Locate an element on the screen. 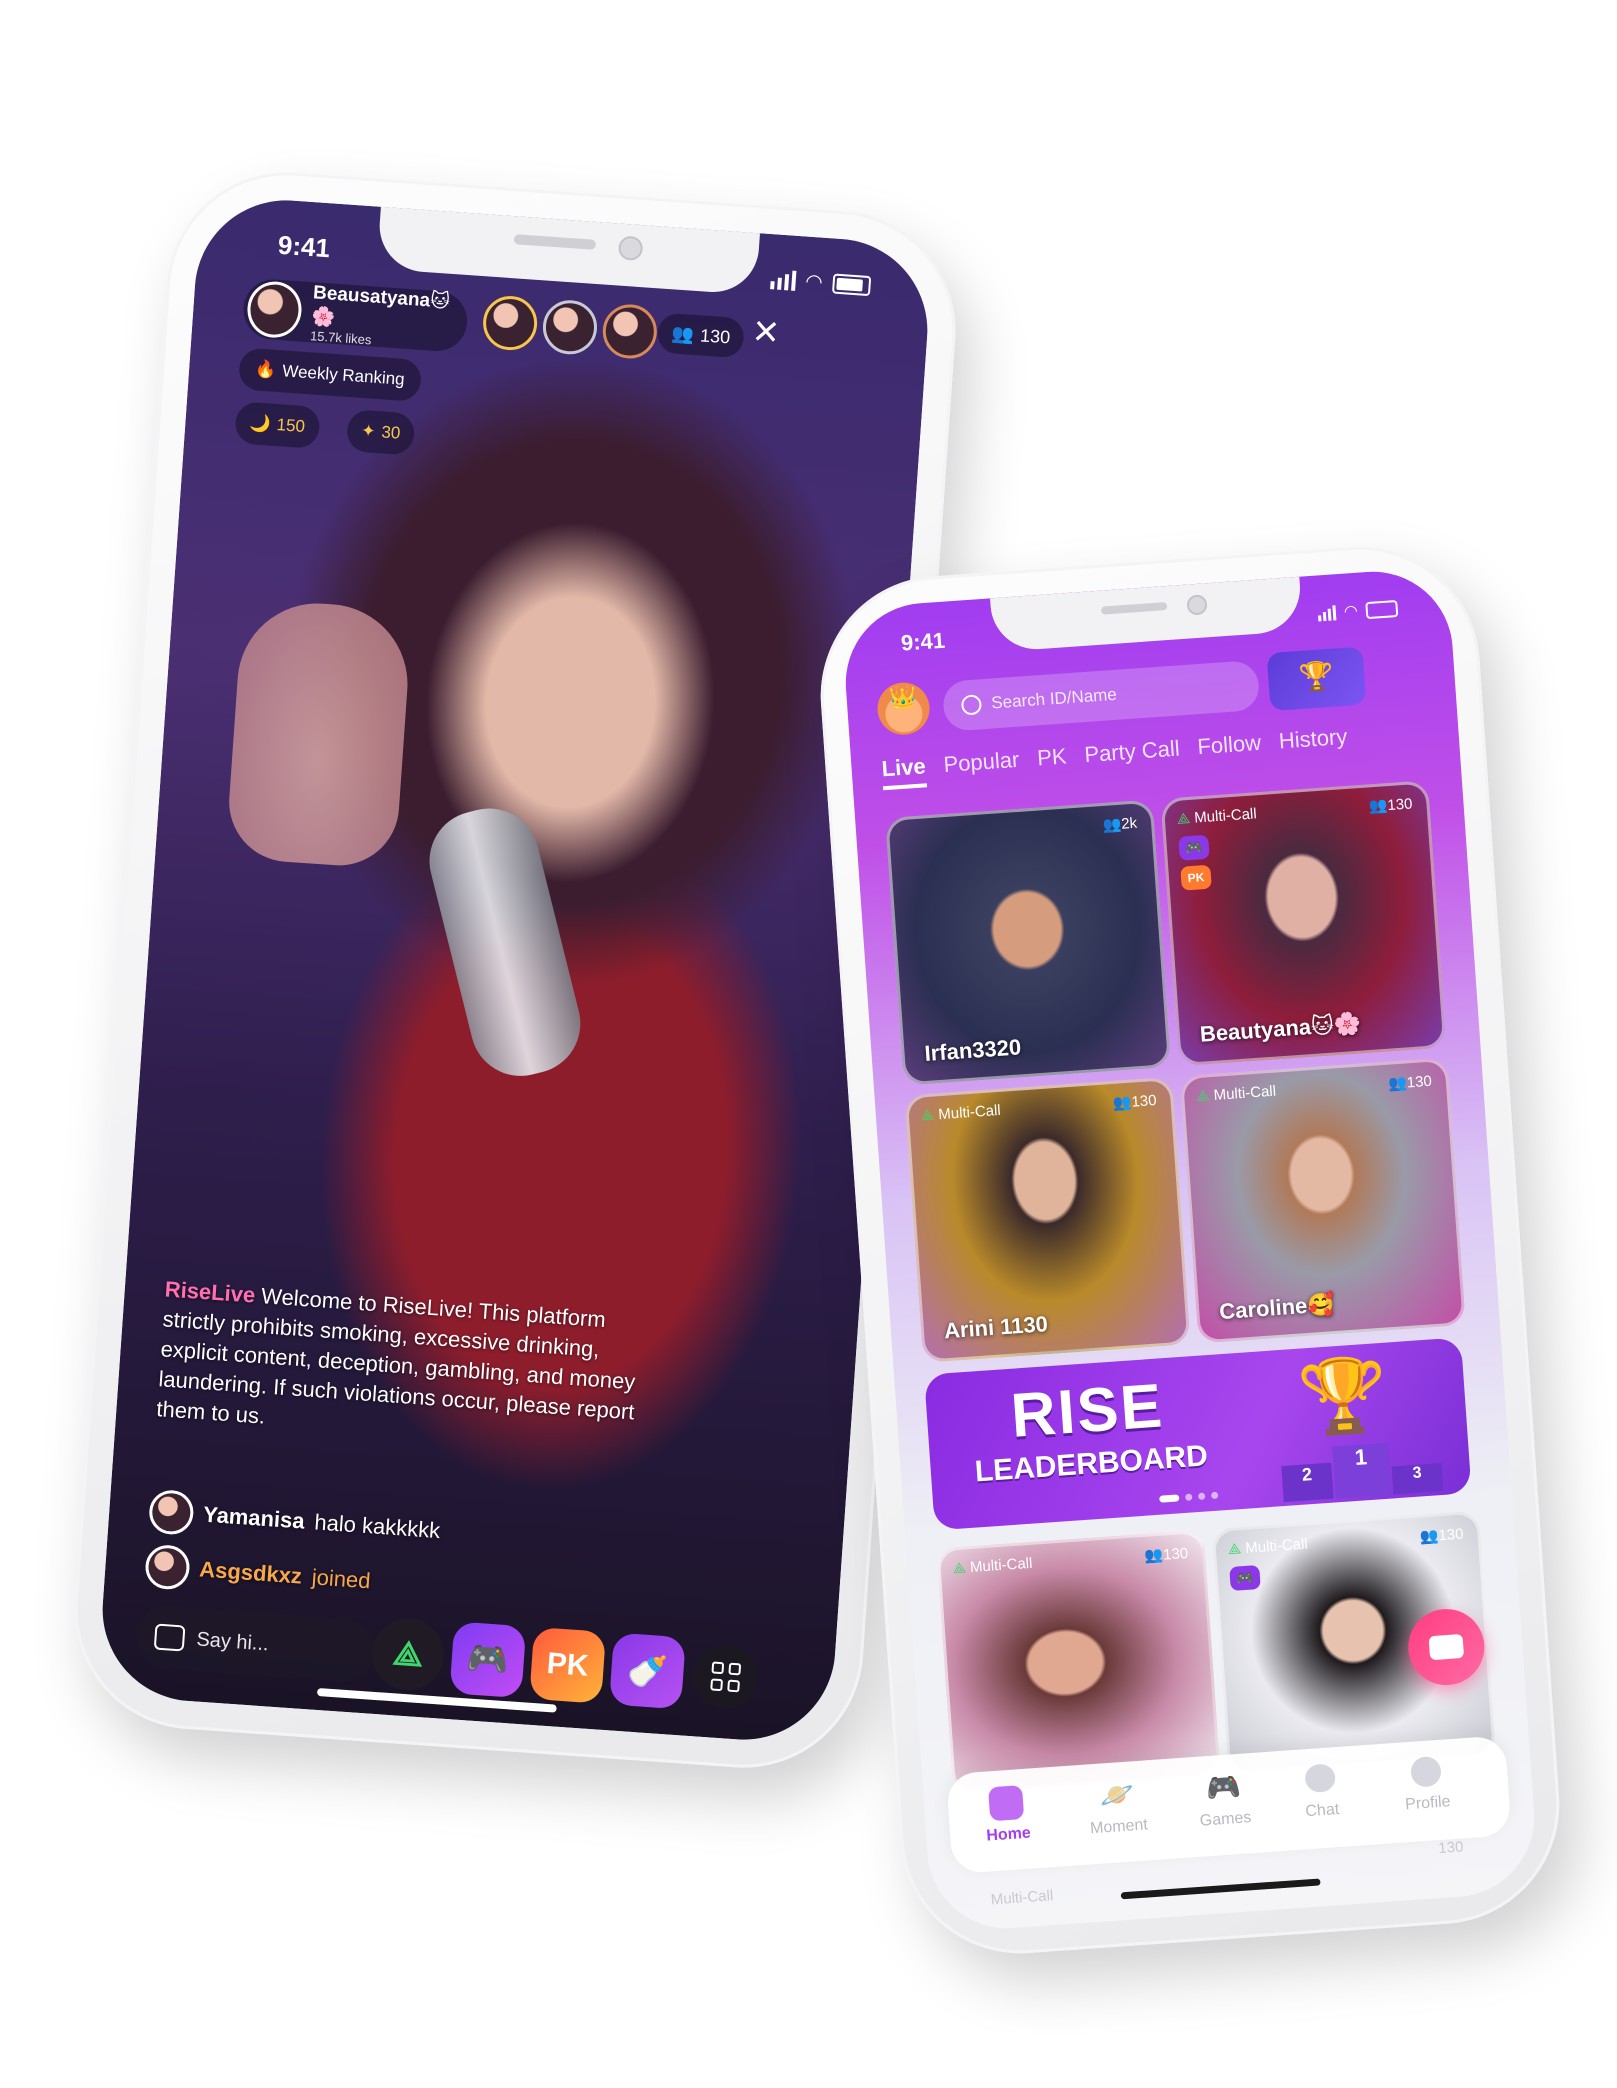  tab-live: Live is located at coordinates (904, 772).